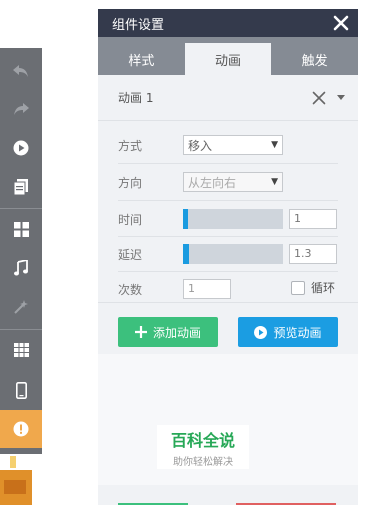 This screenshot has width=374, height=505. I want to click on tab-bar: 样式 动画 触发, so click(228, 56).